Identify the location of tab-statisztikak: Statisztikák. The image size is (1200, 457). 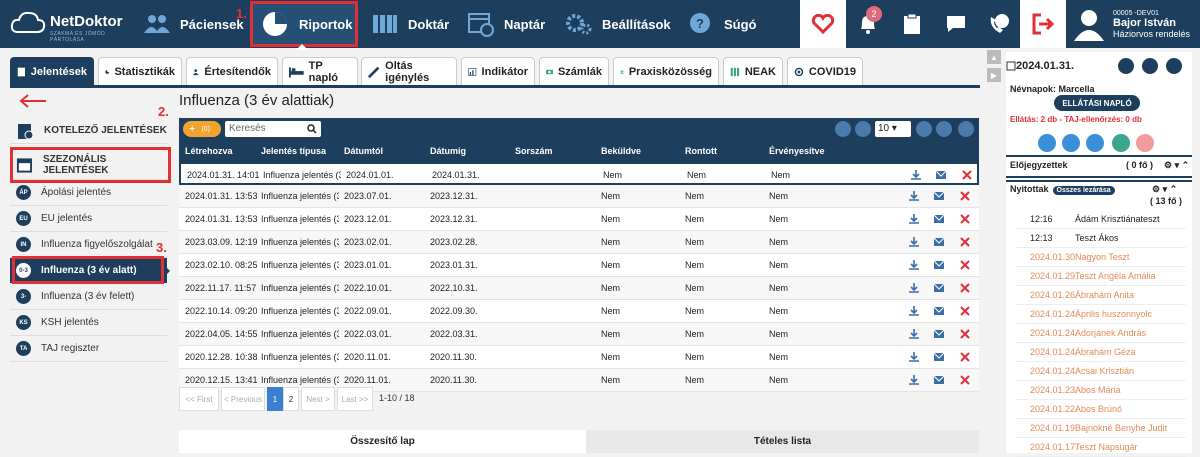
(140, 71).